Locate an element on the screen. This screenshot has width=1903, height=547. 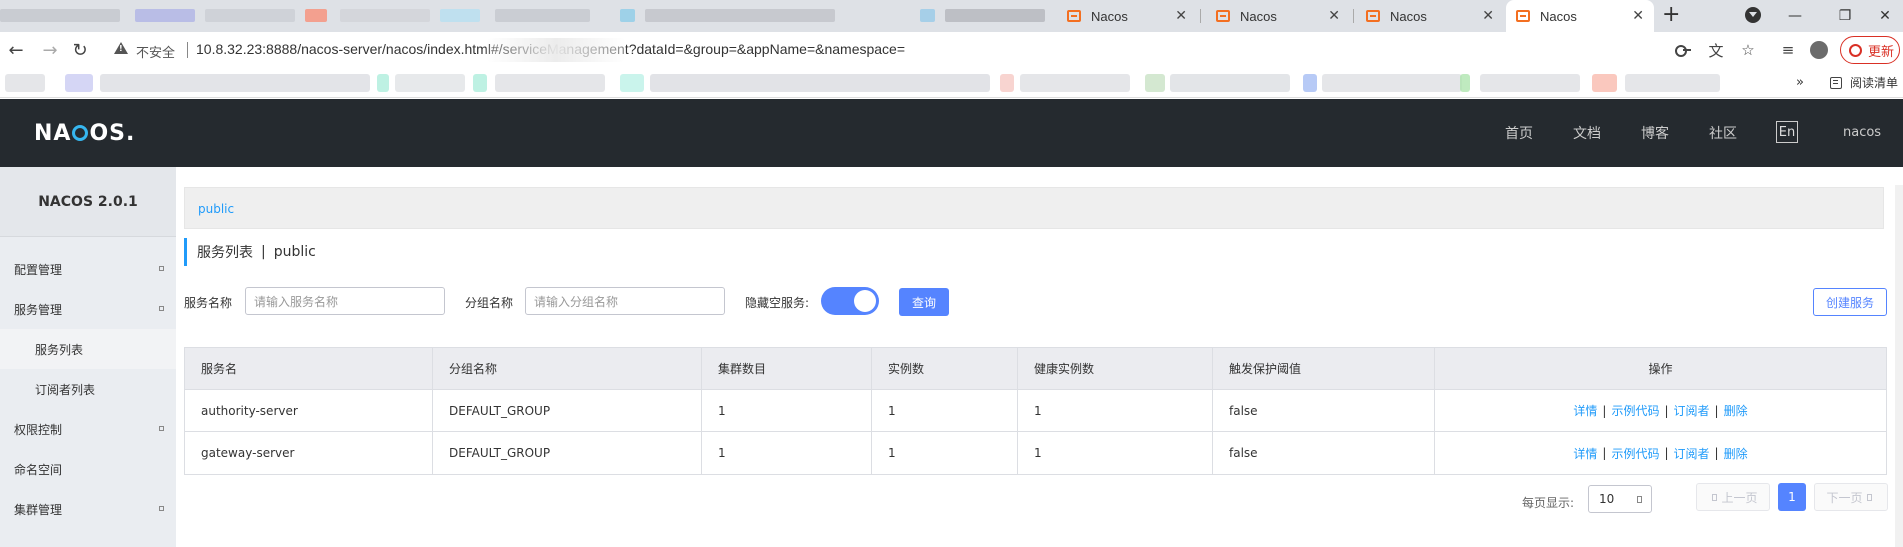
url-blur-mask is located at coordinates (556, 50).